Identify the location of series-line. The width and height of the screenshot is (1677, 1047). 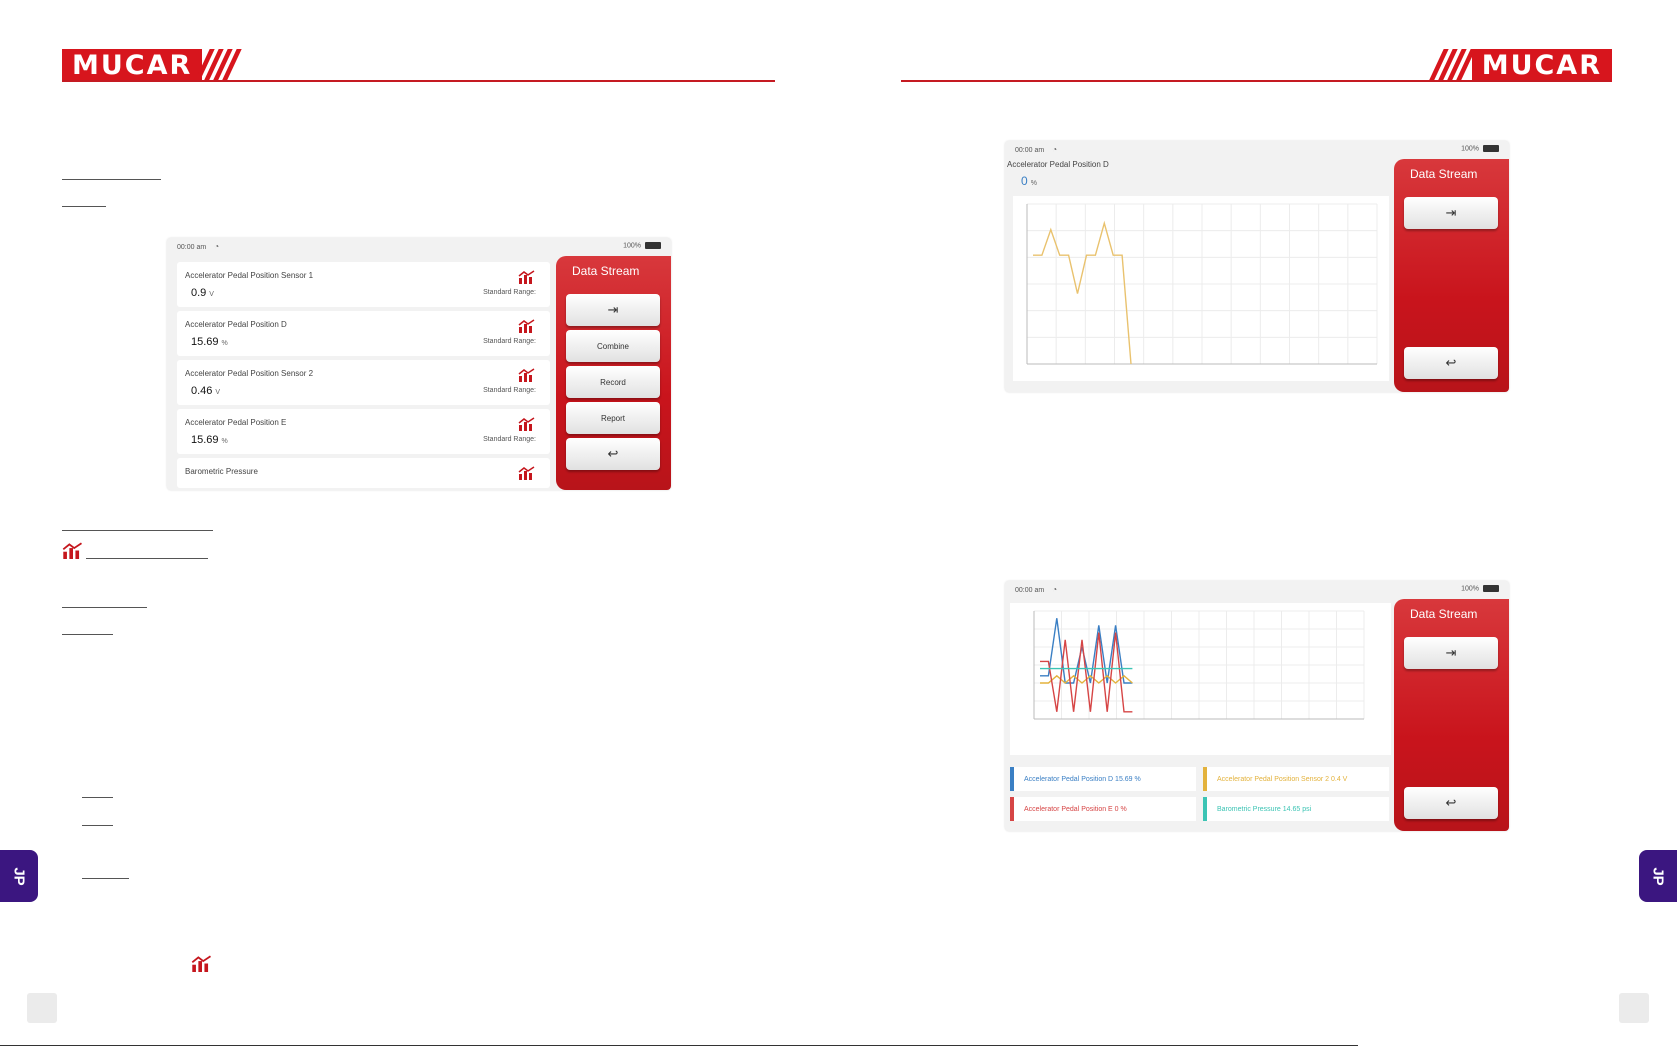
(1082, 292).